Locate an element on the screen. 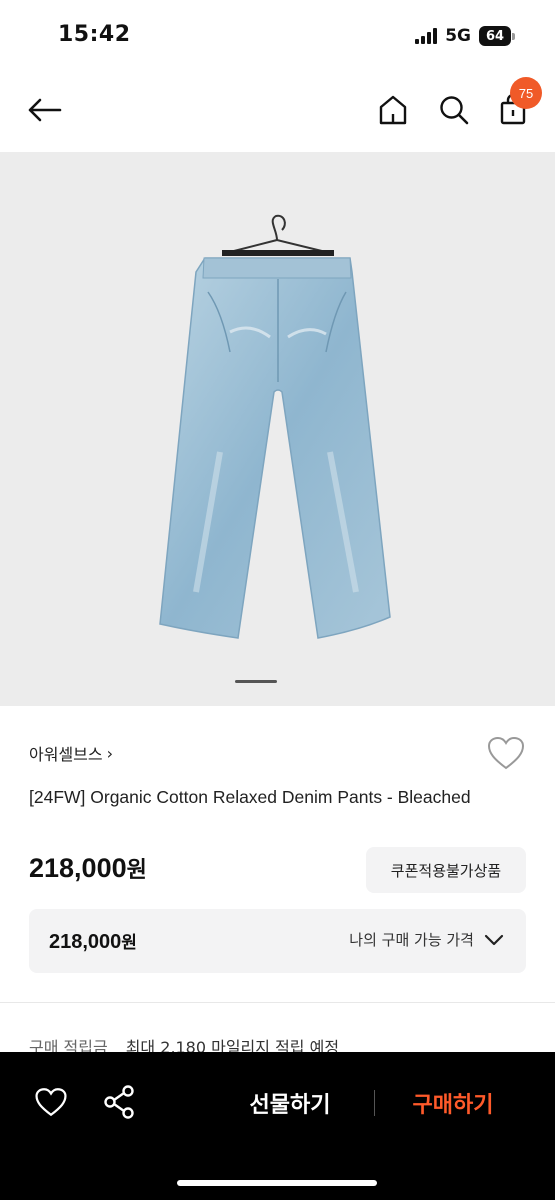 This screenshot has height=1200, width=555. search-button is located at coordinates (454, 110).